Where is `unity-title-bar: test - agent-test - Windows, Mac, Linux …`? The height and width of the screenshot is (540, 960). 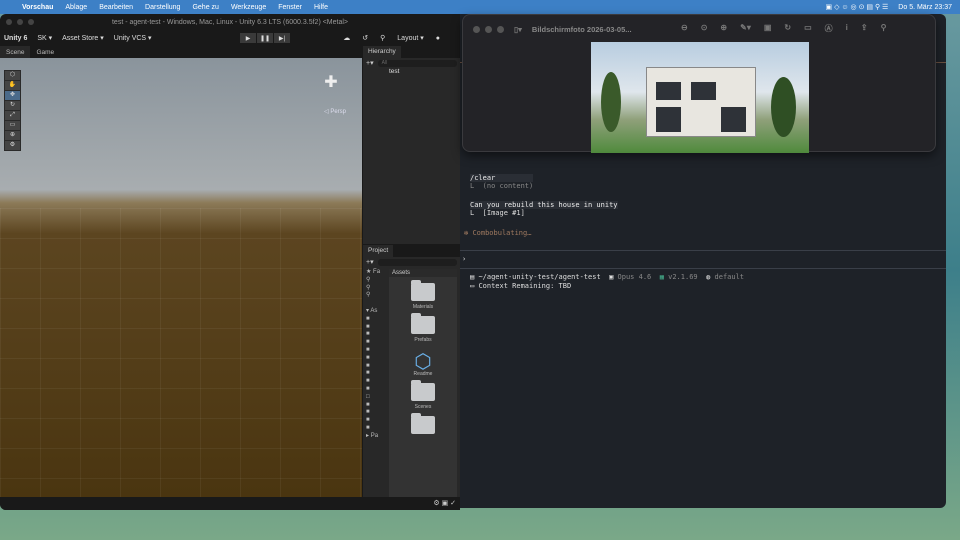 unity-title-bar: test - agent-test - Windows, Mac, Linux … is located at coordinates (230, 22).